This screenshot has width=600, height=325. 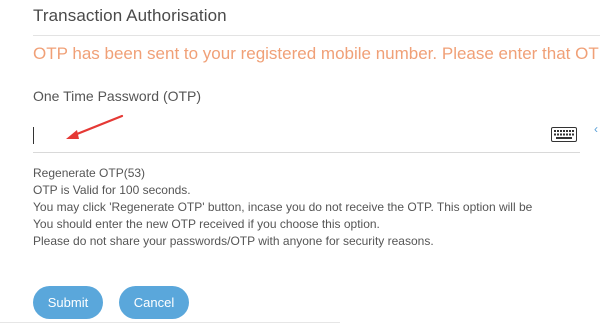 I want to click on regenerate-otp-link: Regenerate OTP(53), so click(x=282, y=173).